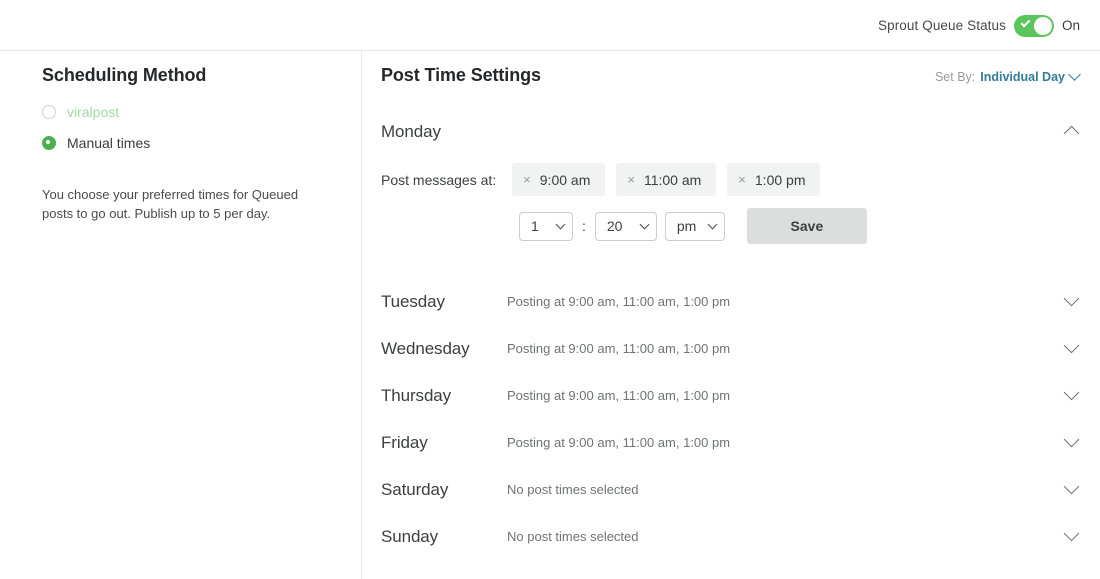  Describe the element at coordinates (109, 143) in the screenshot. I see `radio-label-manual-times: Manual times` at that location.